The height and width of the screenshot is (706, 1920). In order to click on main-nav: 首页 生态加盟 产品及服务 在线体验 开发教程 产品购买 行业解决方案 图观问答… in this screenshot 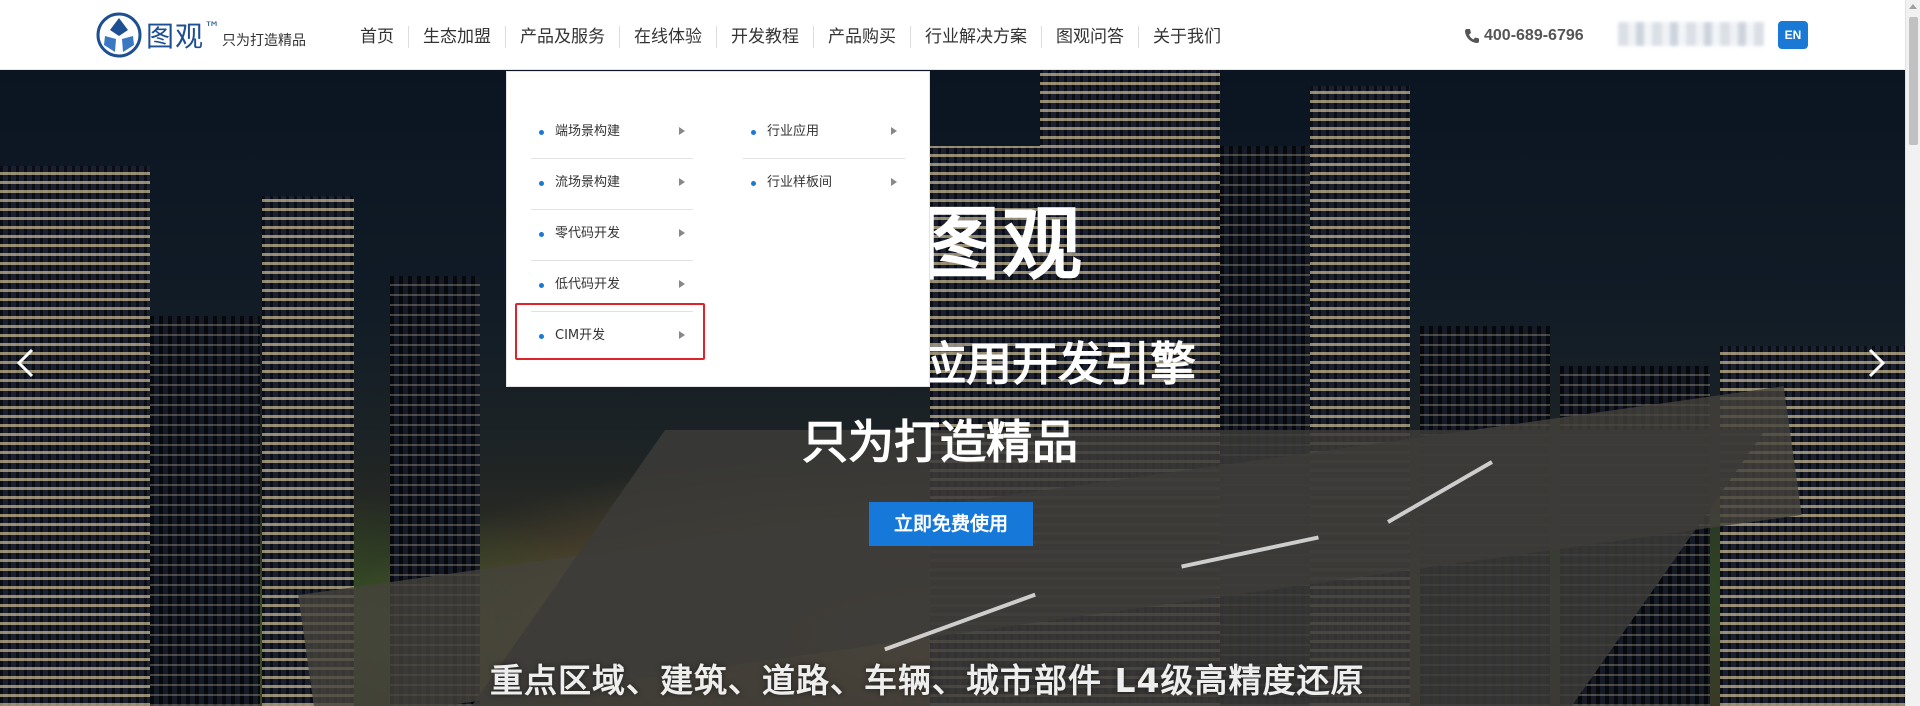, I will do `click(791, 37)`.